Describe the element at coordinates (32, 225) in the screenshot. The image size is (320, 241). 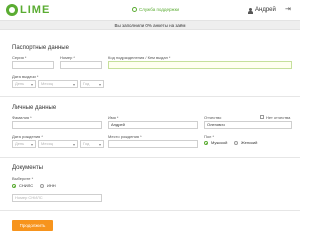
I see `continue-button: Продолжить` at that location.